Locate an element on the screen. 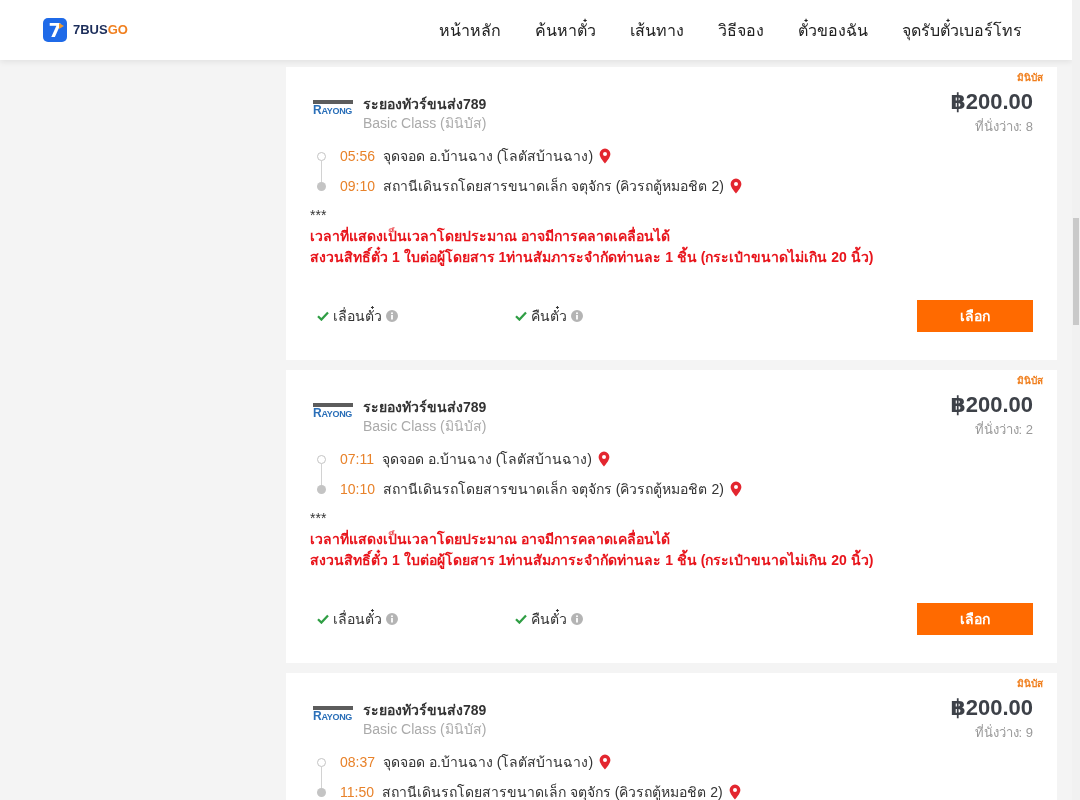 This screenshot has height=800, width=1080. brand-name: 7BUSGO is located at coordinates (100, 30).